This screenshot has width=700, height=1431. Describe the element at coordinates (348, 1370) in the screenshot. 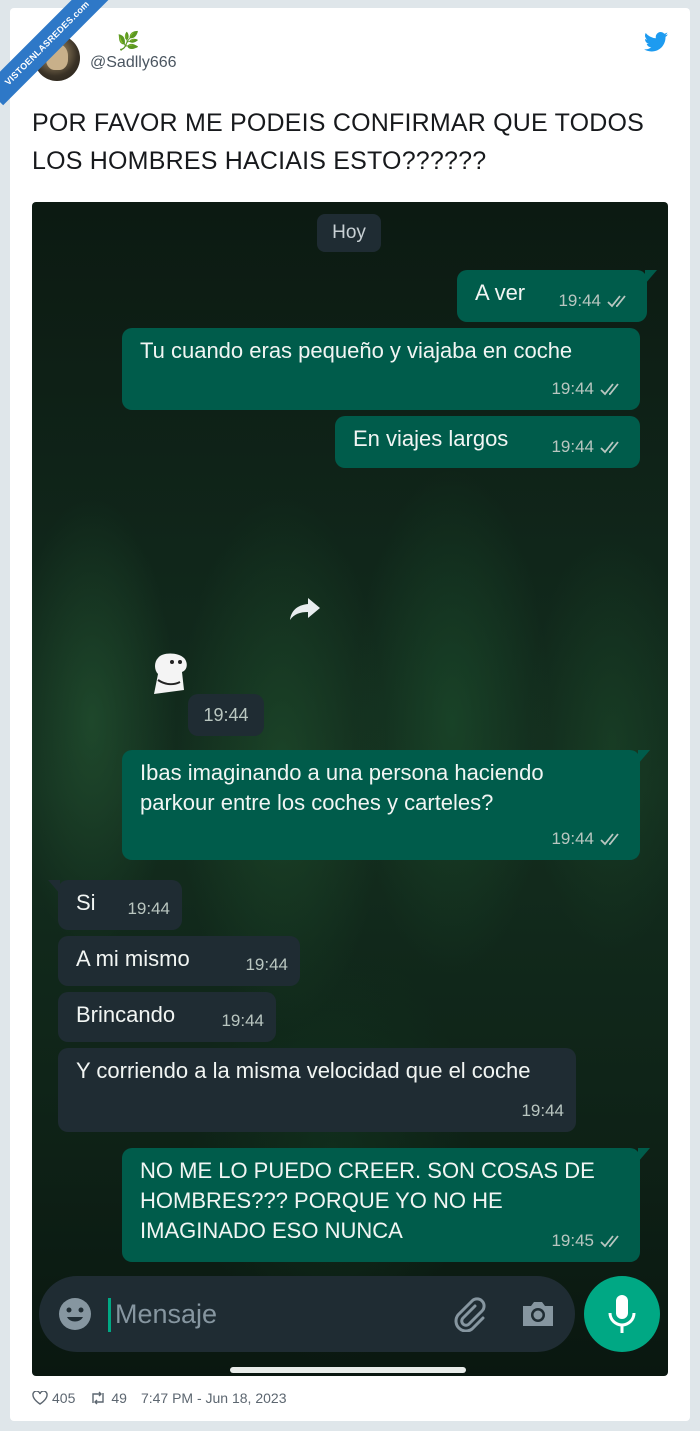

I see `home-indicator` at that location.